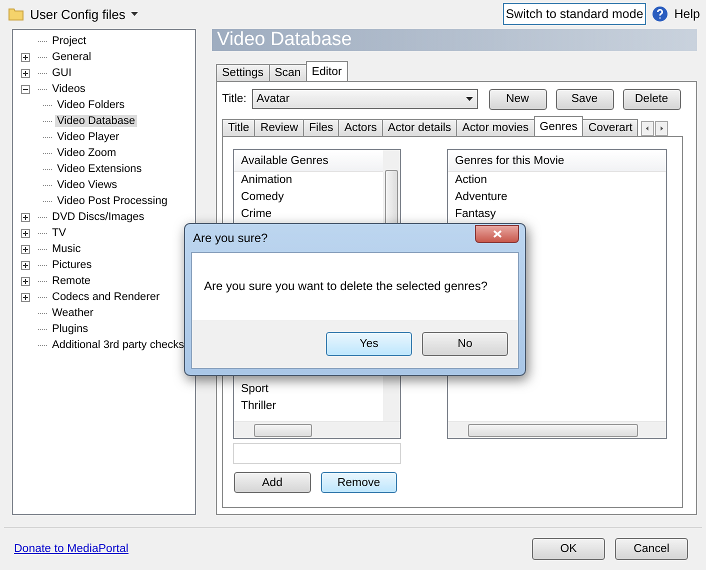 This screenshot has height=570, width=706. What do you see at coordinates (106, 297) in the screenshot?
I see `tree-item: Codecs and Renderer` at bounding box center [106, 297].